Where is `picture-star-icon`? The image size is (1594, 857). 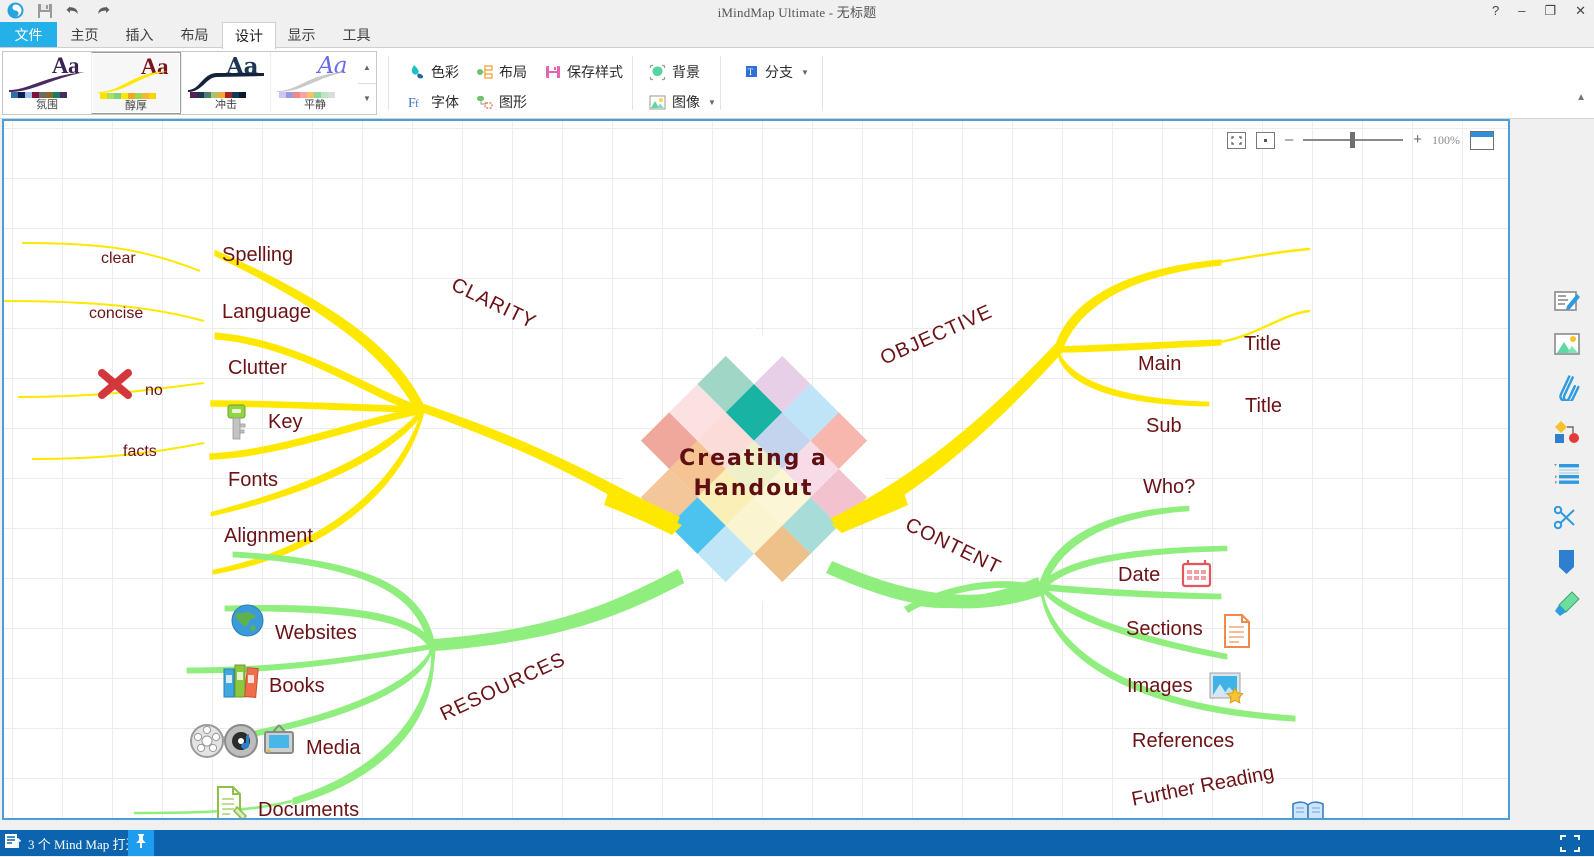
picture-star-icon is located at coordinates (1226, 690).